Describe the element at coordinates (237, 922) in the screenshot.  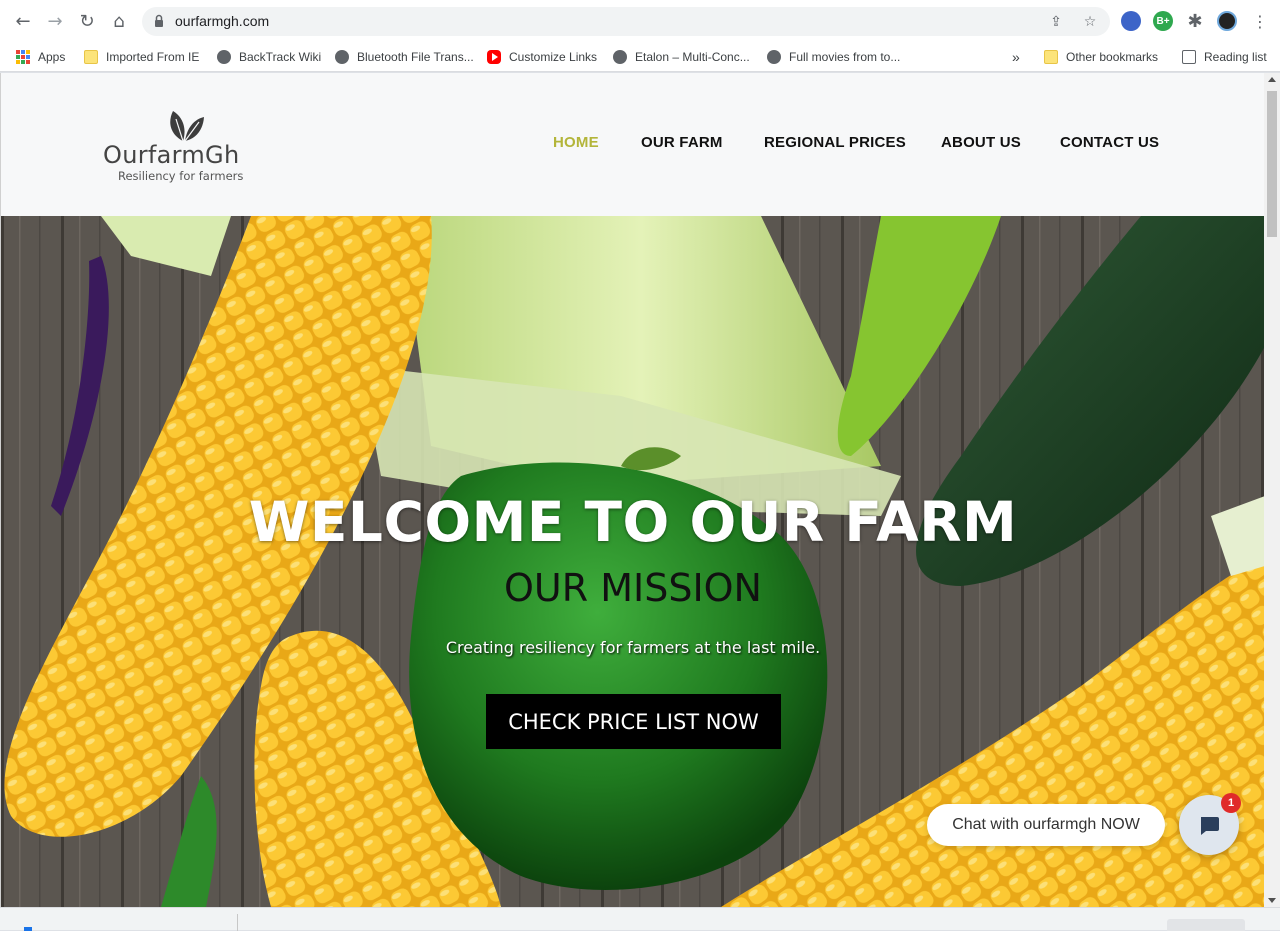
I see `download-shelf-divider` at that location.